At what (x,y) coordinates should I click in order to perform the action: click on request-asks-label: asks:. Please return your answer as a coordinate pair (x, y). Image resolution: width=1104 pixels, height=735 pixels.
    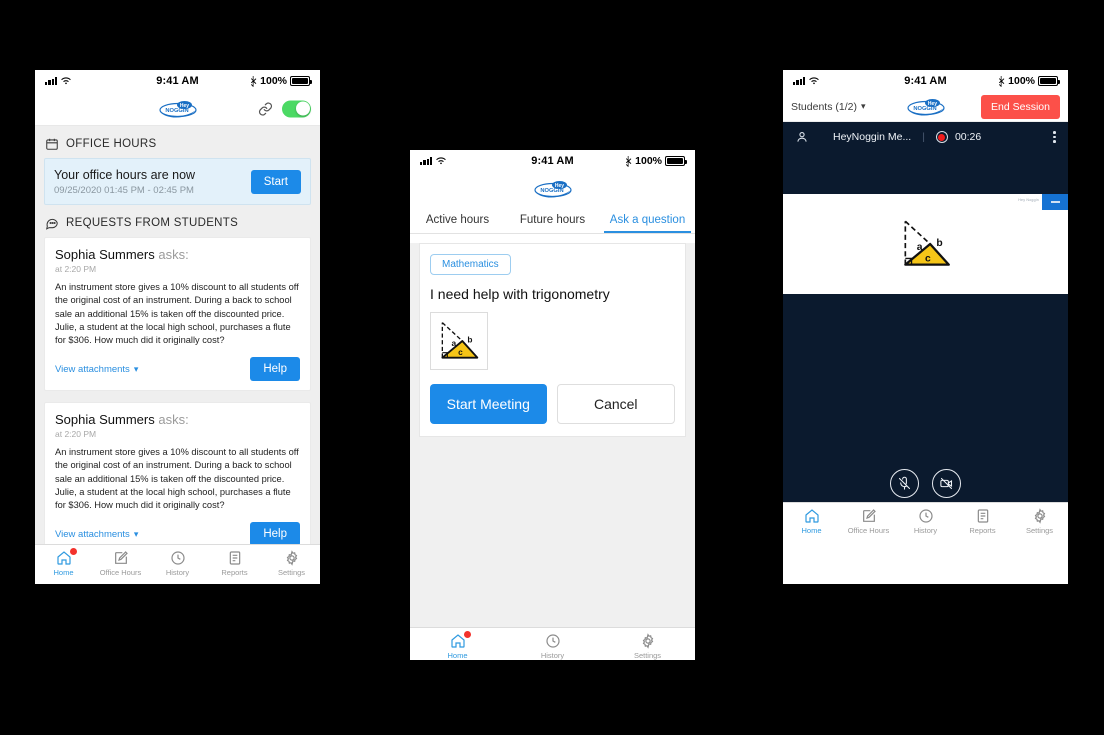
    Looking at the image, I should click on (173, 420).